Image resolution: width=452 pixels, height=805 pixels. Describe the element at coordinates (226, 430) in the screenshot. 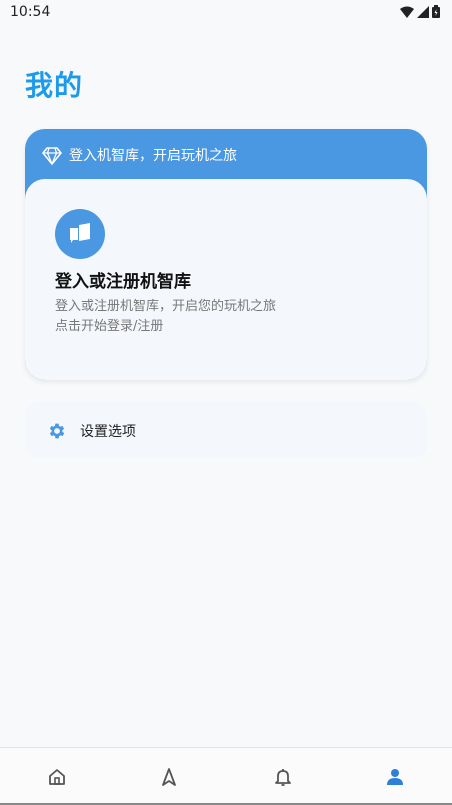

I see `settings-row: 设置选项` at that location.